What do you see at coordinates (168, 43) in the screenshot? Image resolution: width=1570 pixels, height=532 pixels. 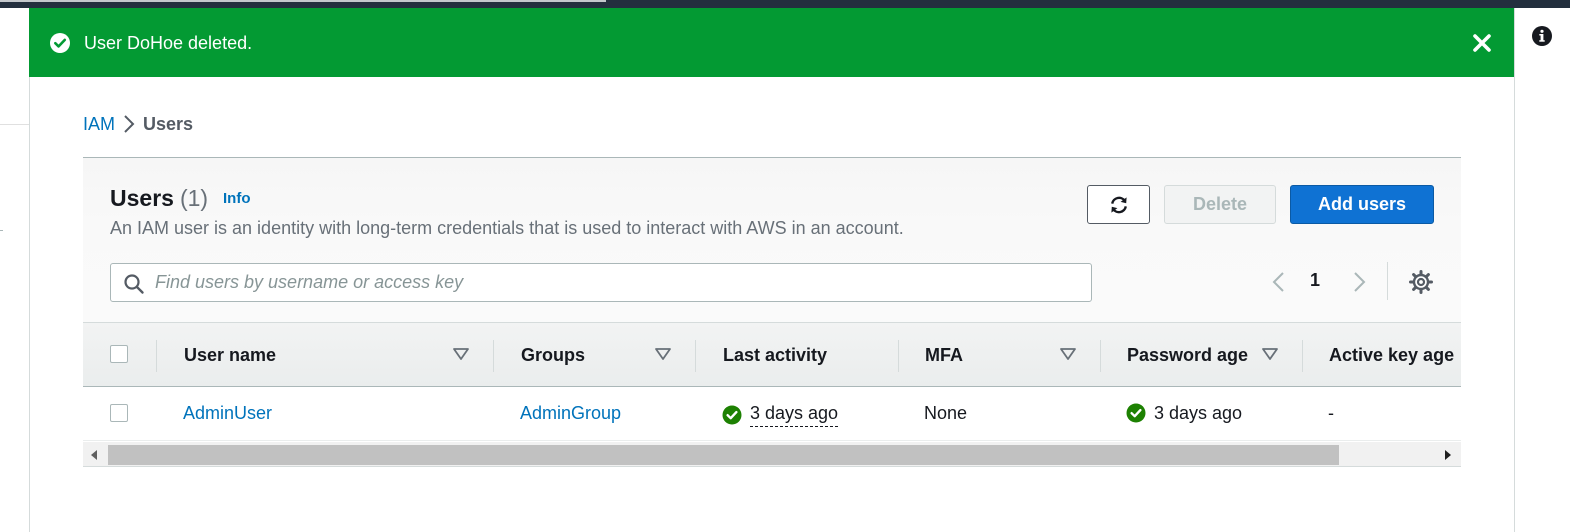 I see `flash-message: User DoHoe deleted.` at bounding box center [168, 43].